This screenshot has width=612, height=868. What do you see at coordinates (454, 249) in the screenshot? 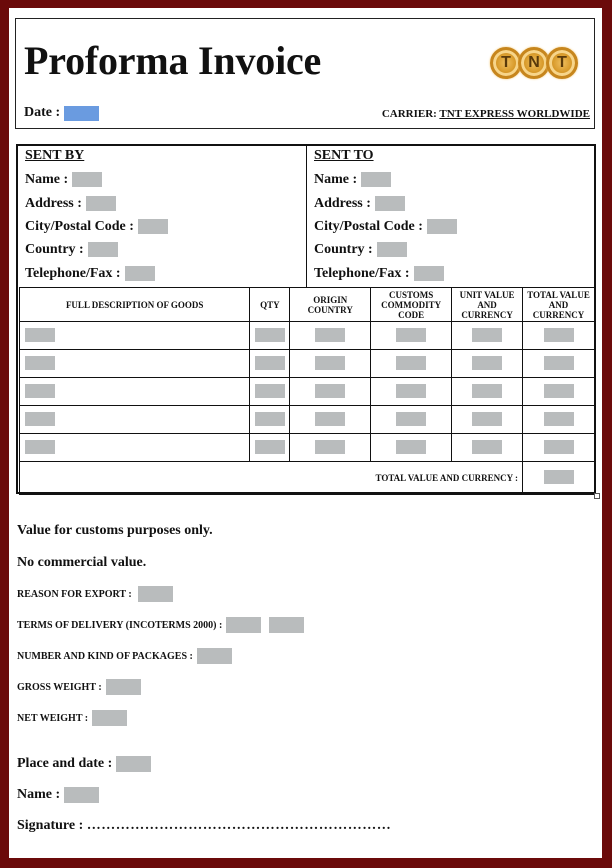
I see `sent-to-country-row: Country :` at bounding box center [454, 249].